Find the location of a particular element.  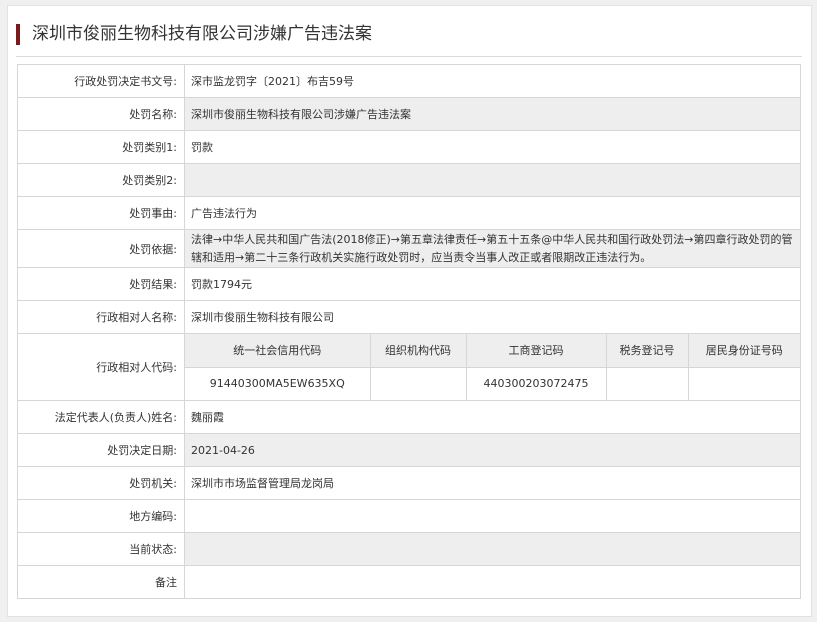

table-row: 处罚事由: 广告违法行为 is located at coordinates (409, 213).